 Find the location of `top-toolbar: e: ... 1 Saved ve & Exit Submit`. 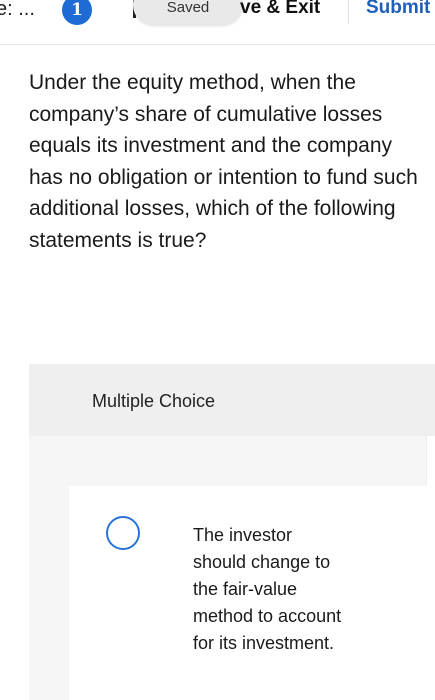

top-toolbar: e: ... 1 Saved ve & Exit Submit is located at coordinates (217, 22).